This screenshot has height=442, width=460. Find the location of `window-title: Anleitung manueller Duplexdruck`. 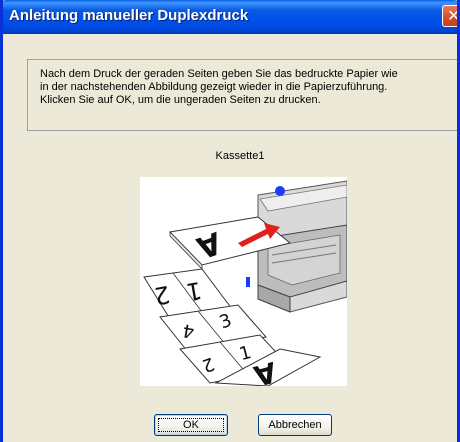

window-title: Anleitung manueller Duplexdruck is located at coordinates (129, 15).